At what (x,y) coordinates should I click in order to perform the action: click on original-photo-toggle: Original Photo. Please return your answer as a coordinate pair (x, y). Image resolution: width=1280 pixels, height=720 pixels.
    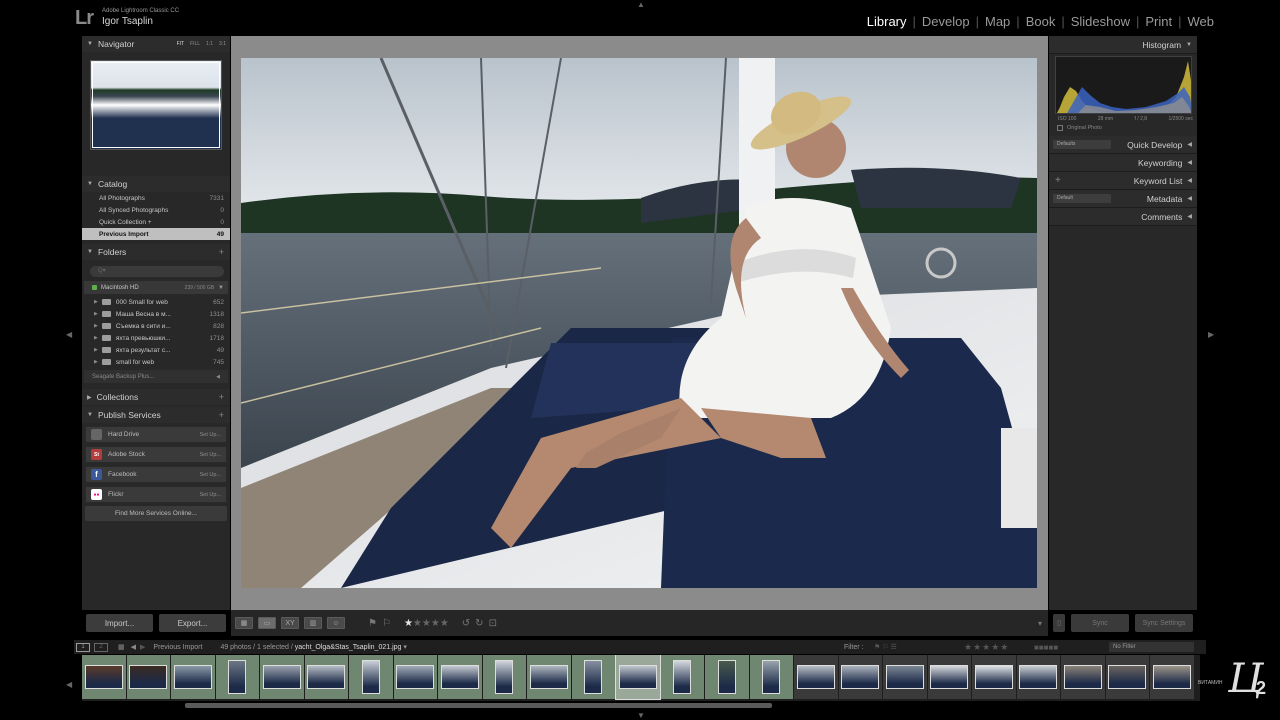
    Looking at the image, I should click on (1123, 129).